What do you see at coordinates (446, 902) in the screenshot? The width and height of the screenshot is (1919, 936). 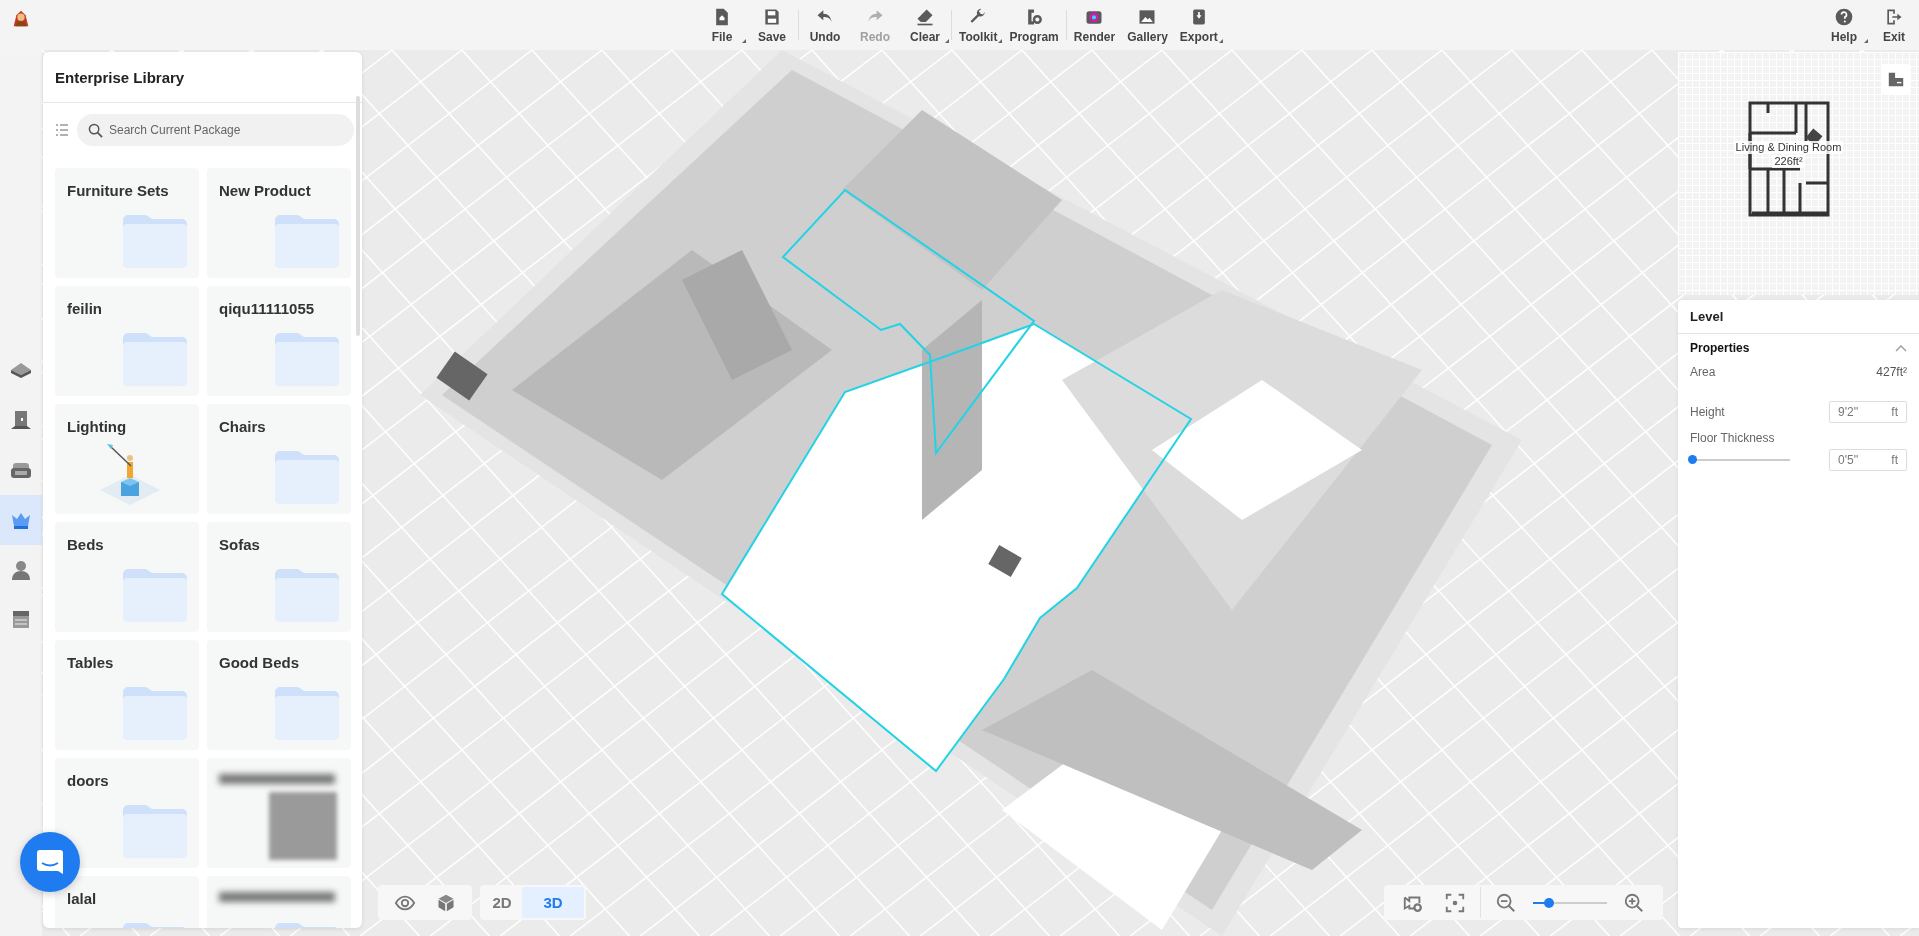 I see `cube-icon` at bounding box center [446, 902].